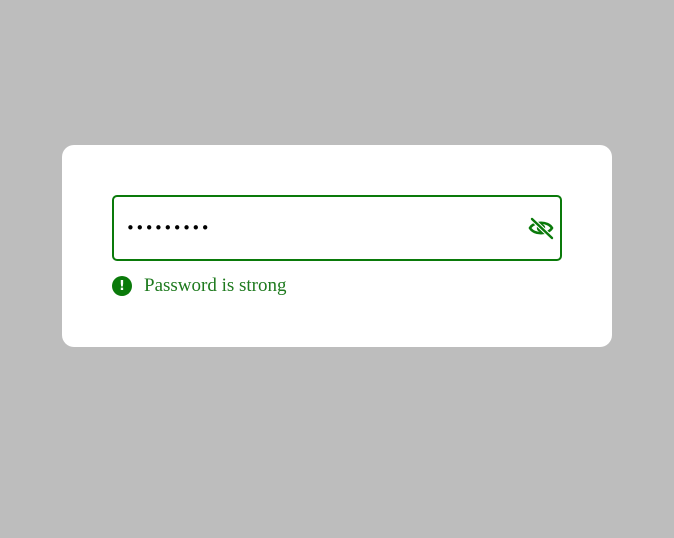 The height and width of the screenshot is (538, 674). I want to click on eye-slash-icon, so click(541, 228).